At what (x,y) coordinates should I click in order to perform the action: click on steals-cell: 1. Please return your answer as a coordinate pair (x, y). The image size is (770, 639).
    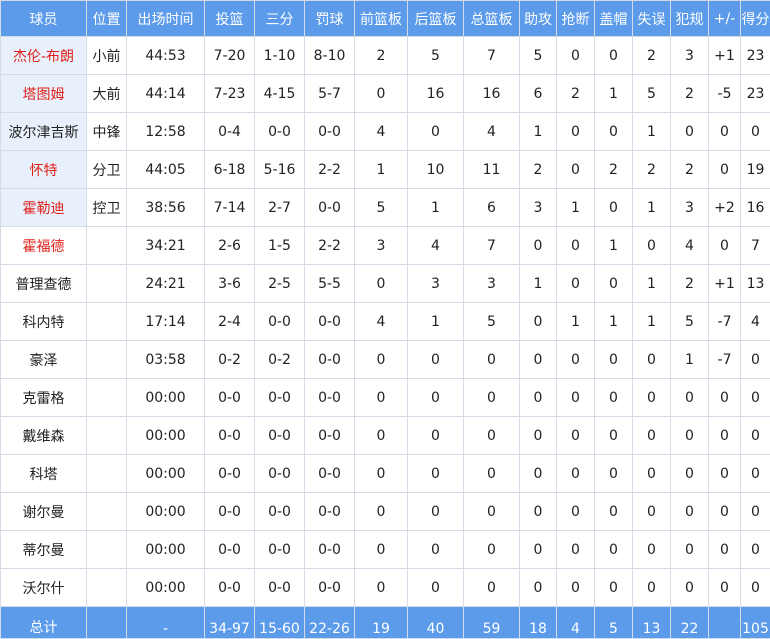
    Looking at the image, I should click on (576, 208).